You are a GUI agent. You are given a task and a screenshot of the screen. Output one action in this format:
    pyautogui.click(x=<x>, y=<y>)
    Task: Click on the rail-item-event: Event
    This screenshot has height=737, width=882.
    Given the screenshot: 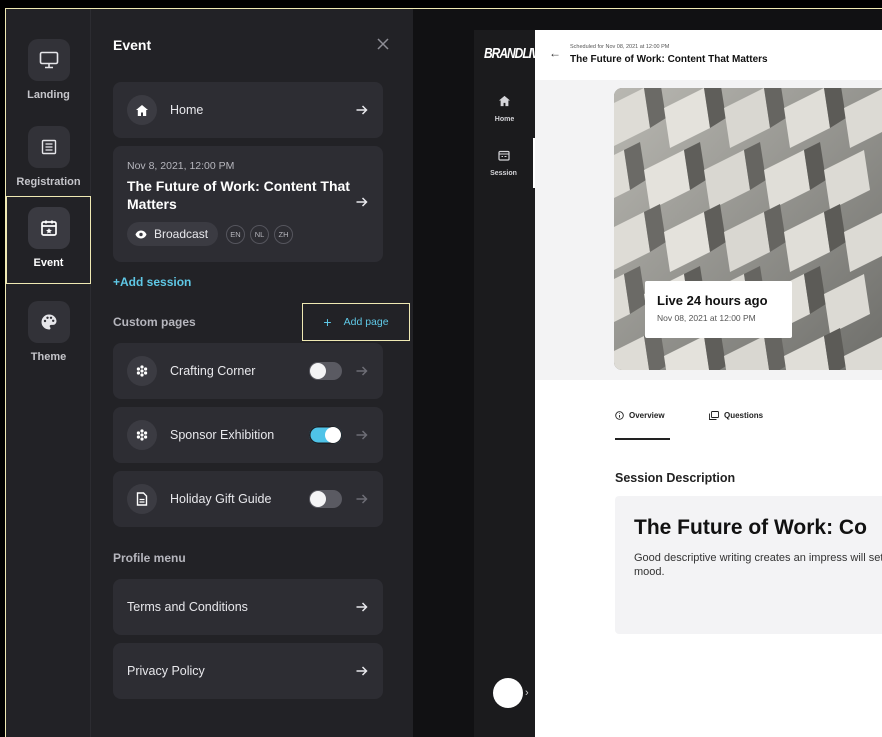 What is the action you would take?
    pyautogui.click(x=48, y=240)
    